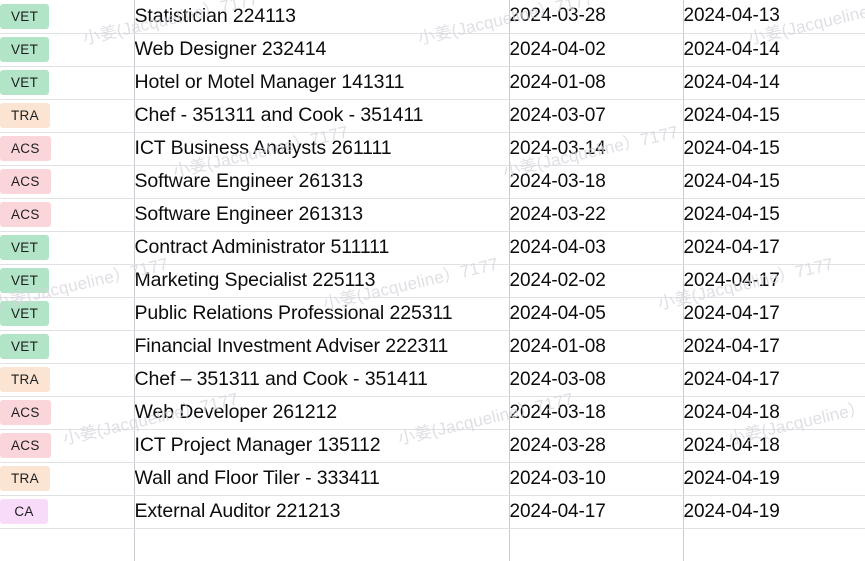 This screenshot has height=561, width=865. I want to click on occupation-cell: Chef – 351311 and Cook - 351411, so click(322, 380).